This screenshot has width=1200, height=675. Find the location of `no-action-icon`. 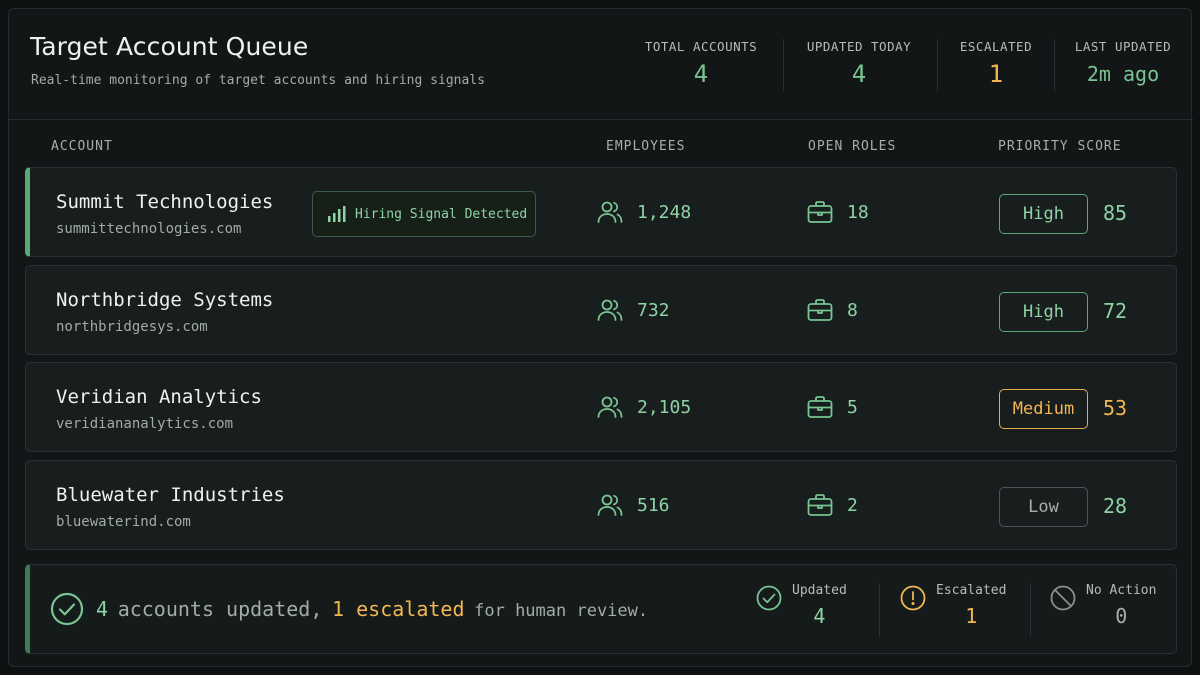

no-action-icon is located at coordinates (1063, 606).